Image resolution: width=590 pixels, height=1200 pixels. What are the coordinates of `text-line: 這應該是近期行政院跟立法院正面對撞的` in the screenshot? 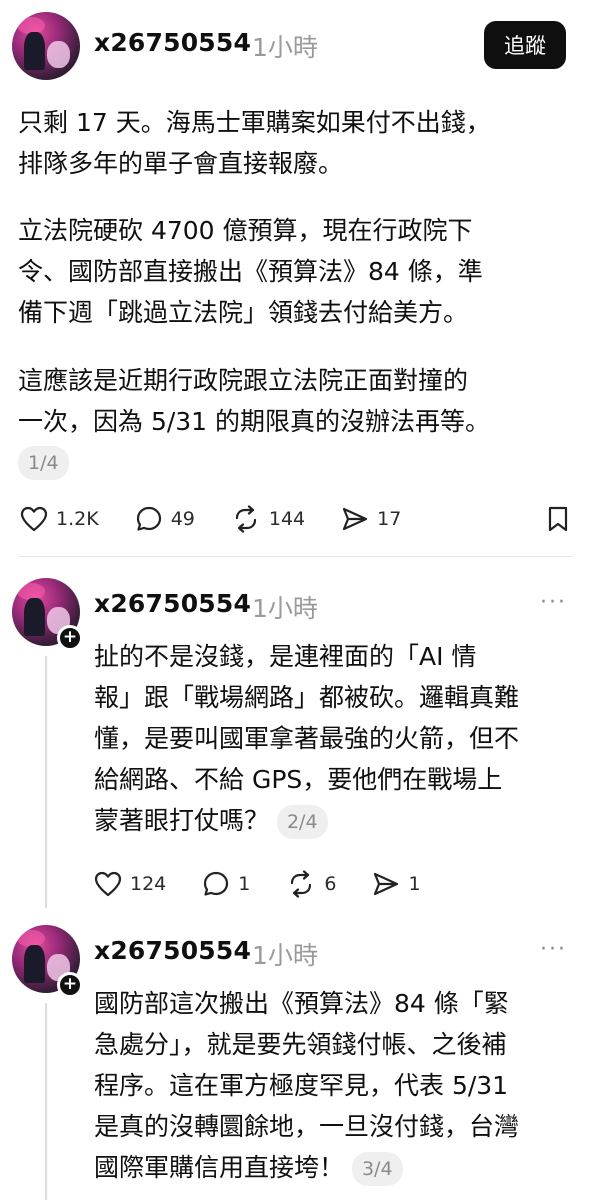 It's located at (243, 380).